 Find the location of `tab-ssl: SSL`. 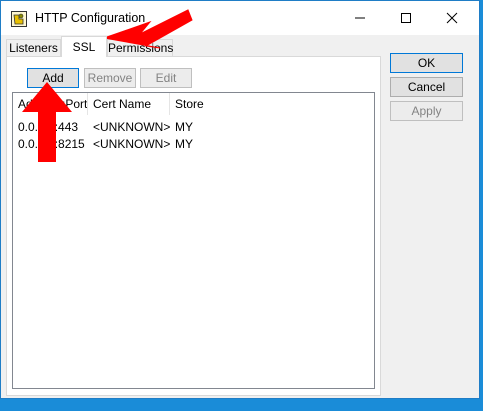

tab-ssl: SSL is located at coordinates (84, 46).